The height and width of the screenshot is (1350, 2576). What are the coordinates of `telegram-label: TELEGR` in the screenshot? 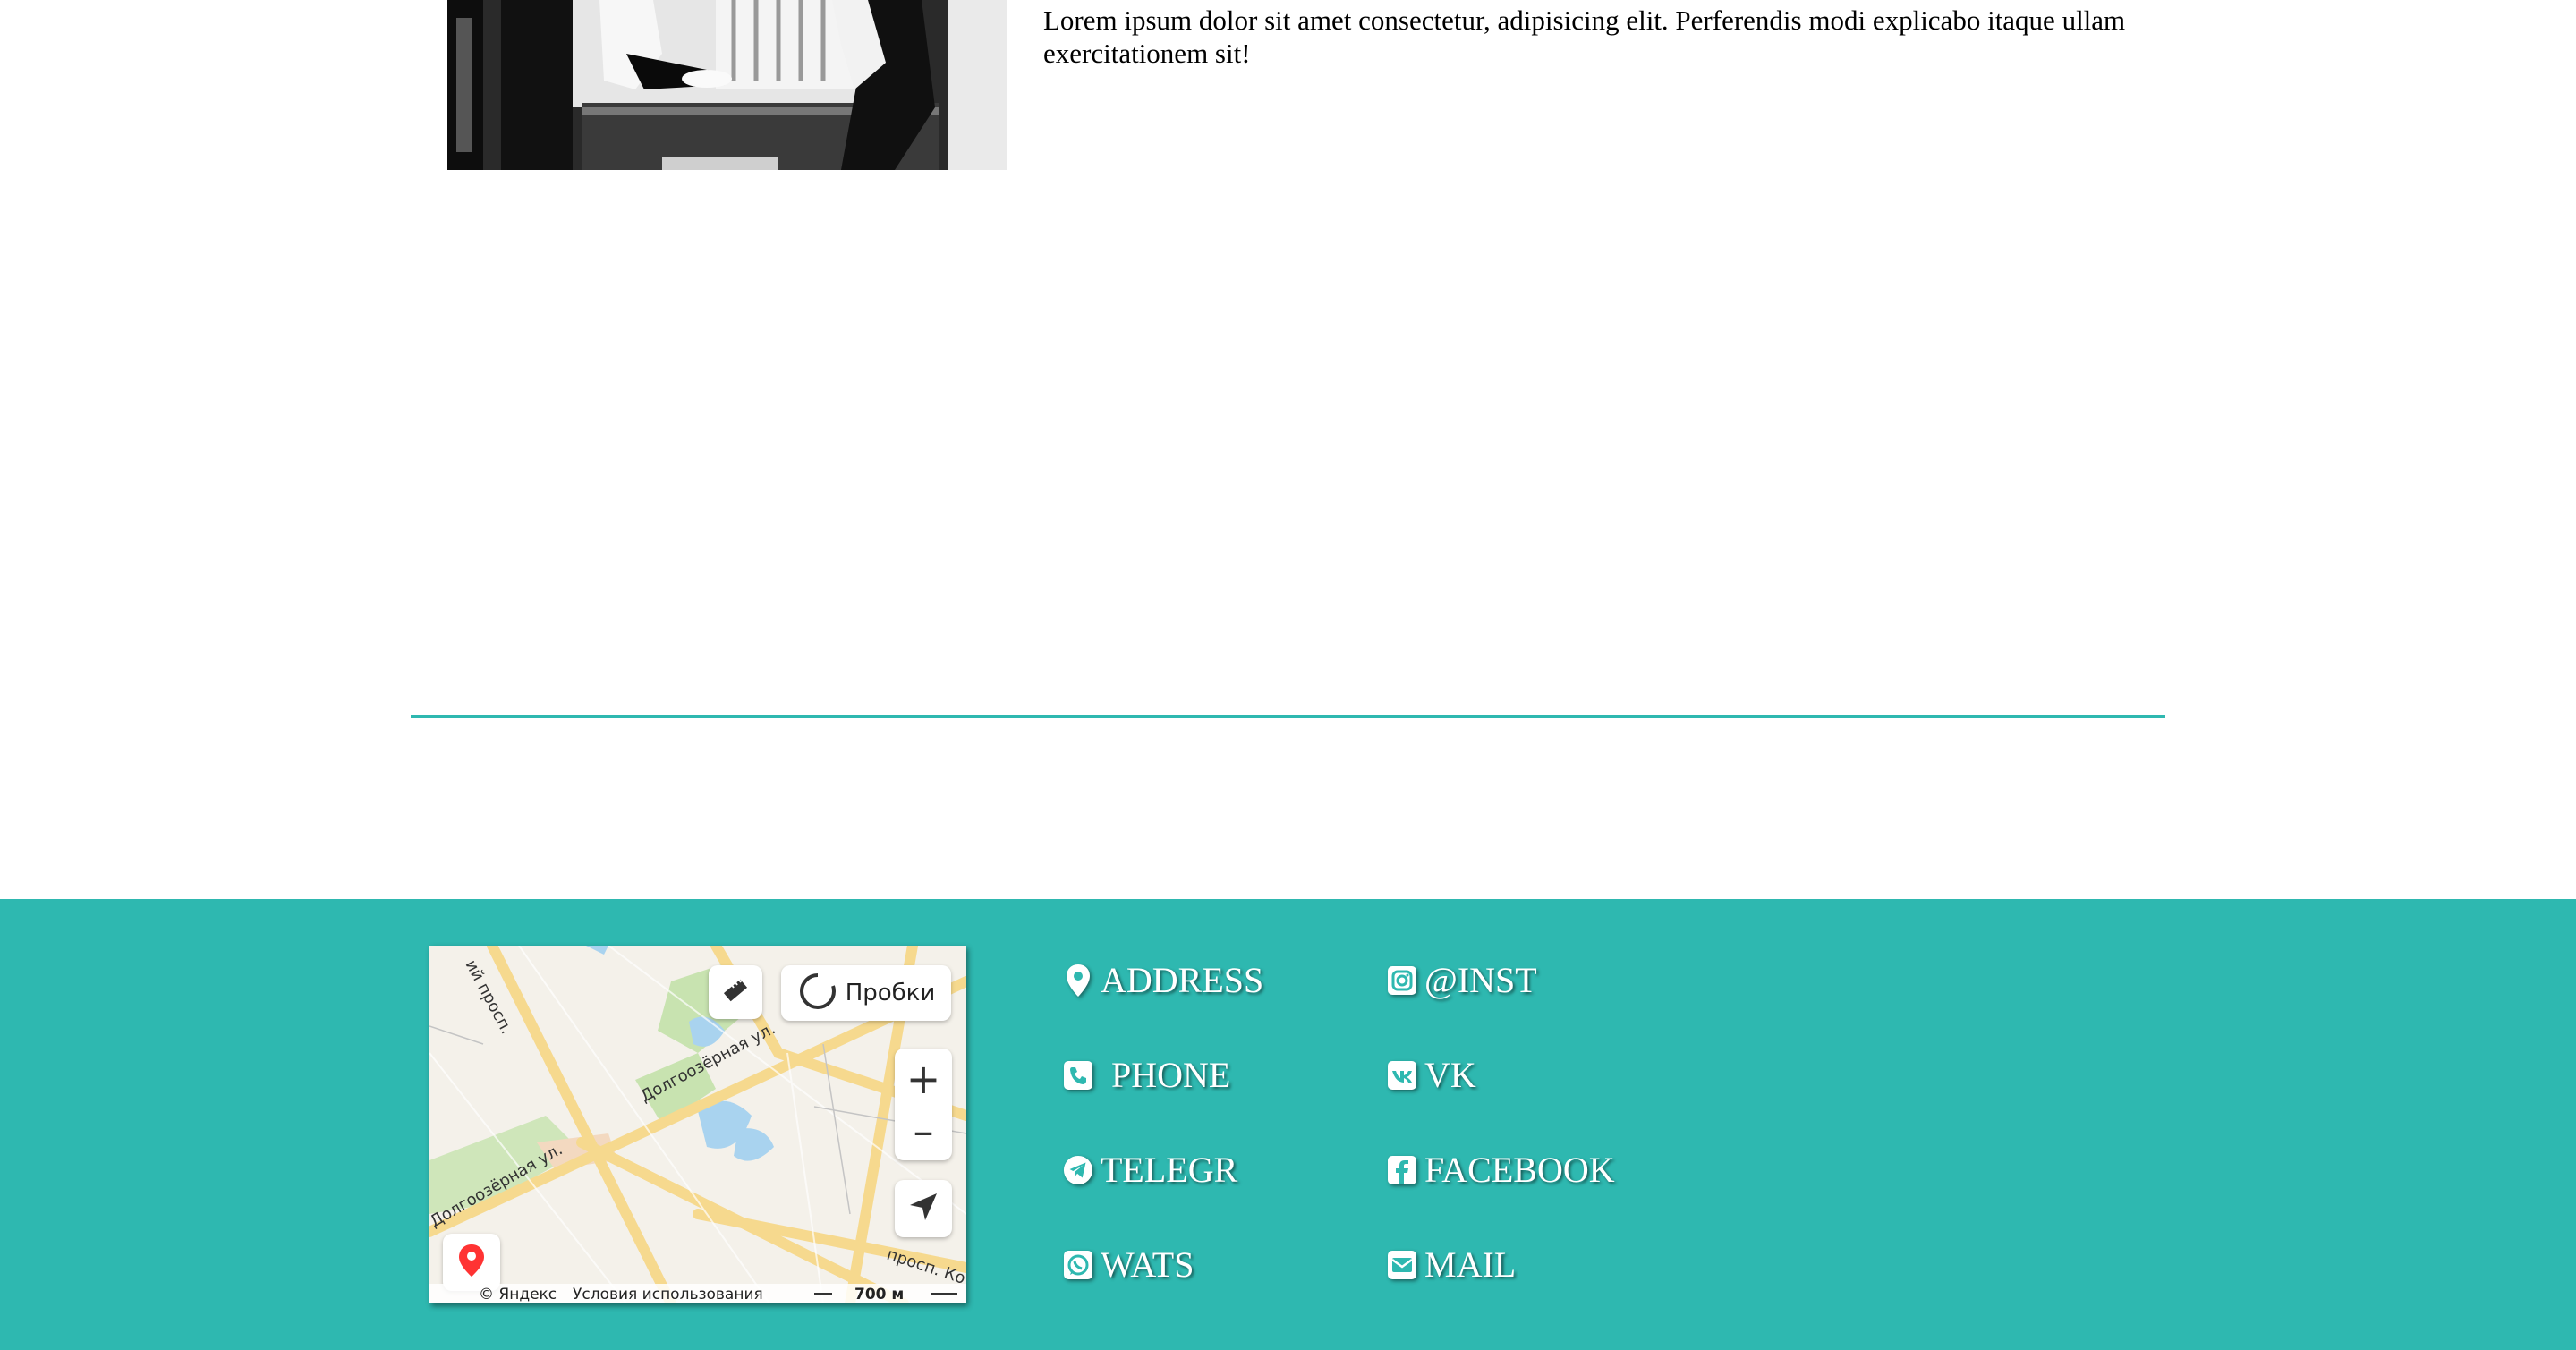 It's located at (1169, 1170).